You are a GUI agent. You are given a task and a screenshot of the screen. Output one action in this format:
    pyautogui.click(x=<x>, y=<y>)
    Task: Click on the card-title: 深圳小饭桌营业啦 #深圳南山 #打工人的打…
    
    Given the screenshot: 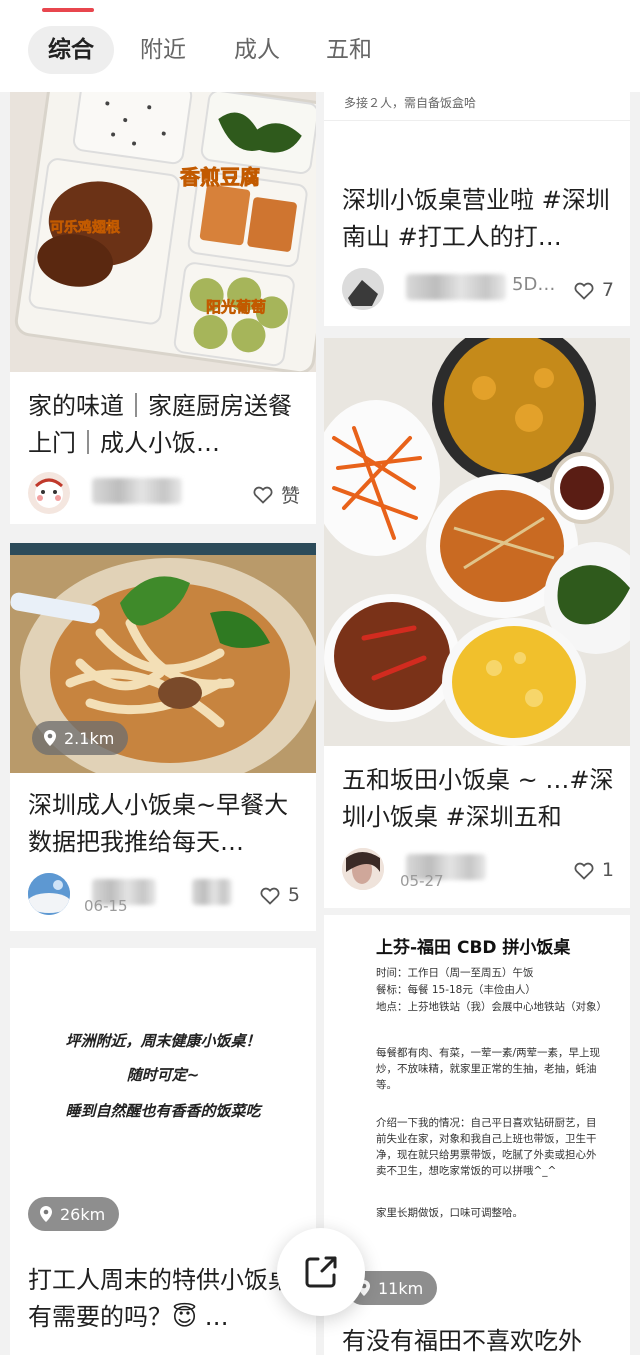 What is the action you would take?
    pyautogui.click(x=476, y=218)
    